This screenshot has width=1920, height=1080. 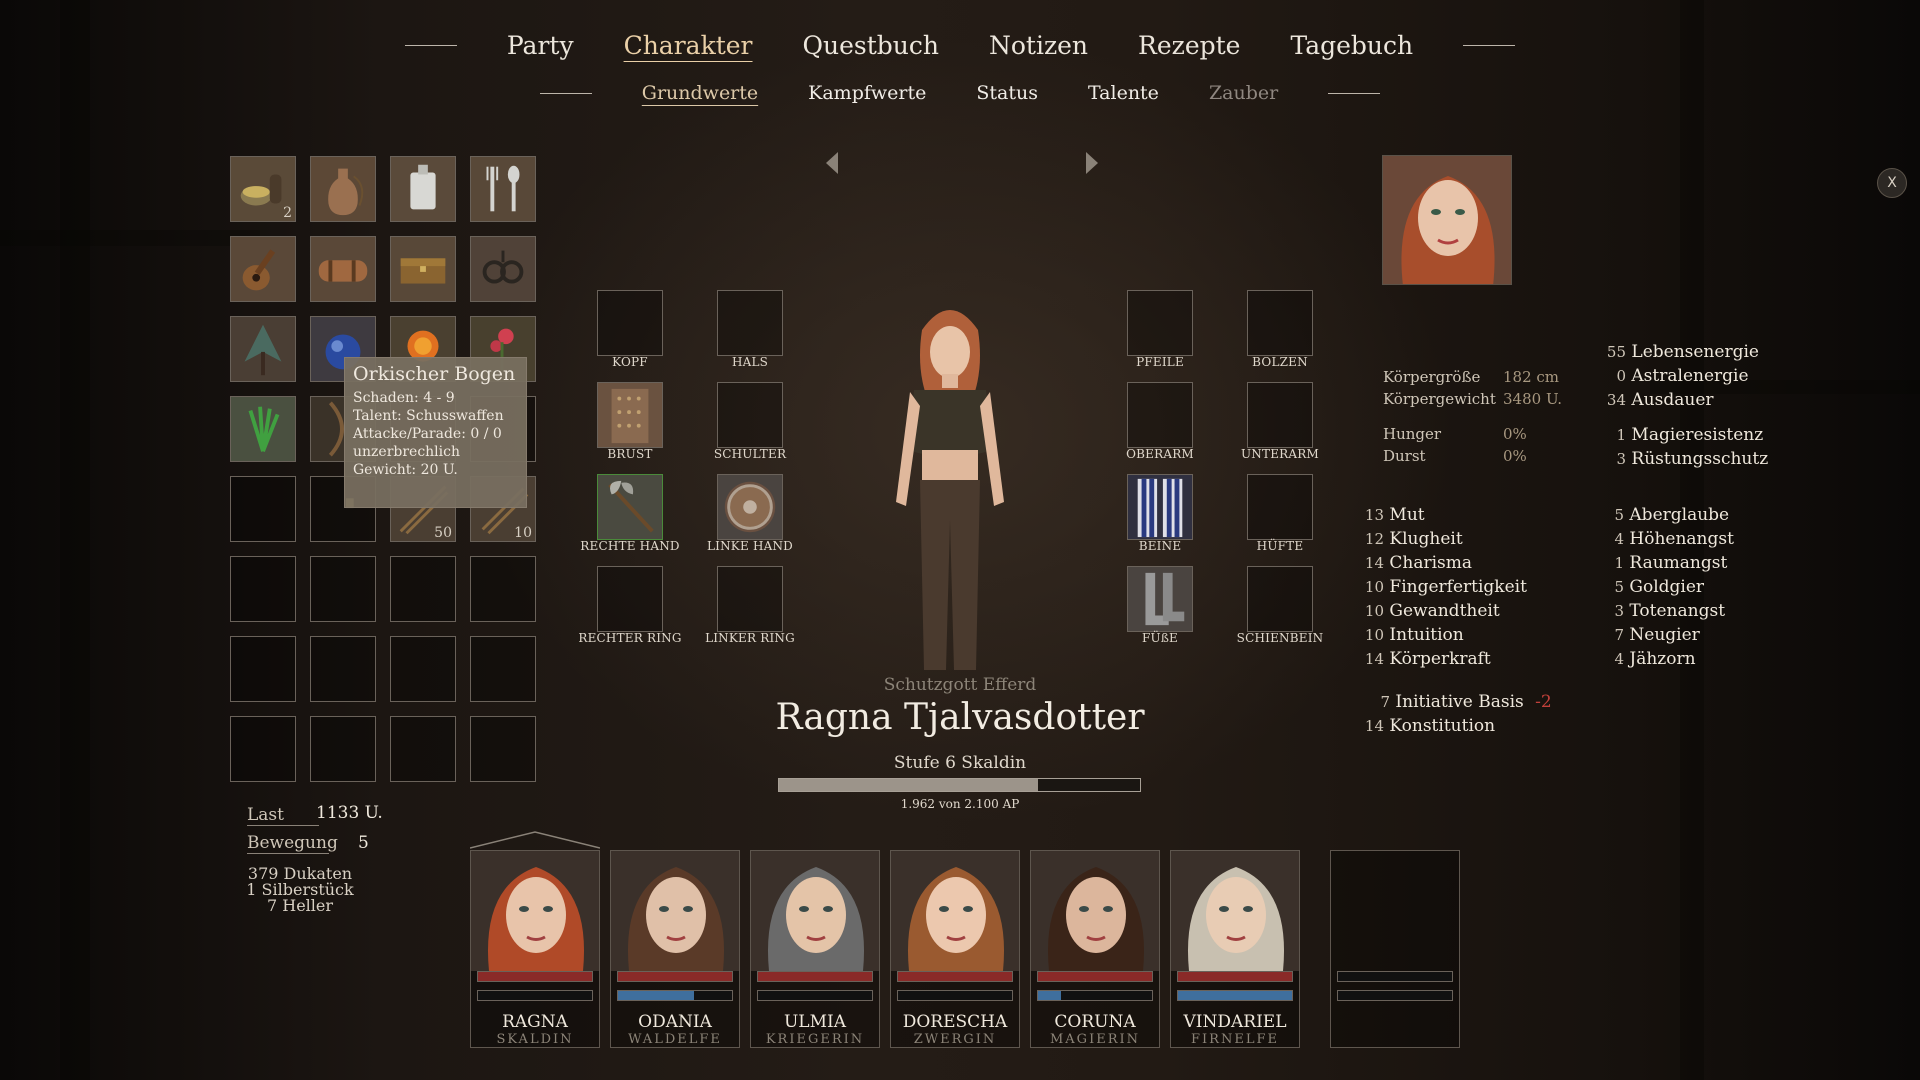 What do you see at coordinates (1442, 563) in the screenshot?
I see `attribute-row: 14 Charisma` at bounding box center [1442, 563].